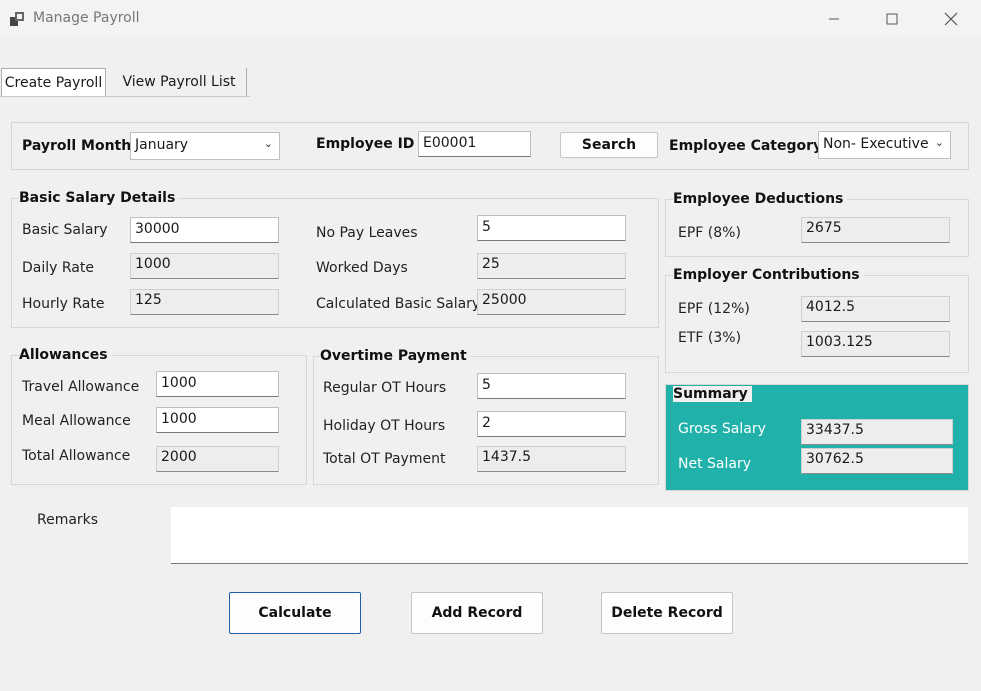  Describe the element at coordinates (551, 266) in the screenshot. I see `worked-days-field: 25` at that location.